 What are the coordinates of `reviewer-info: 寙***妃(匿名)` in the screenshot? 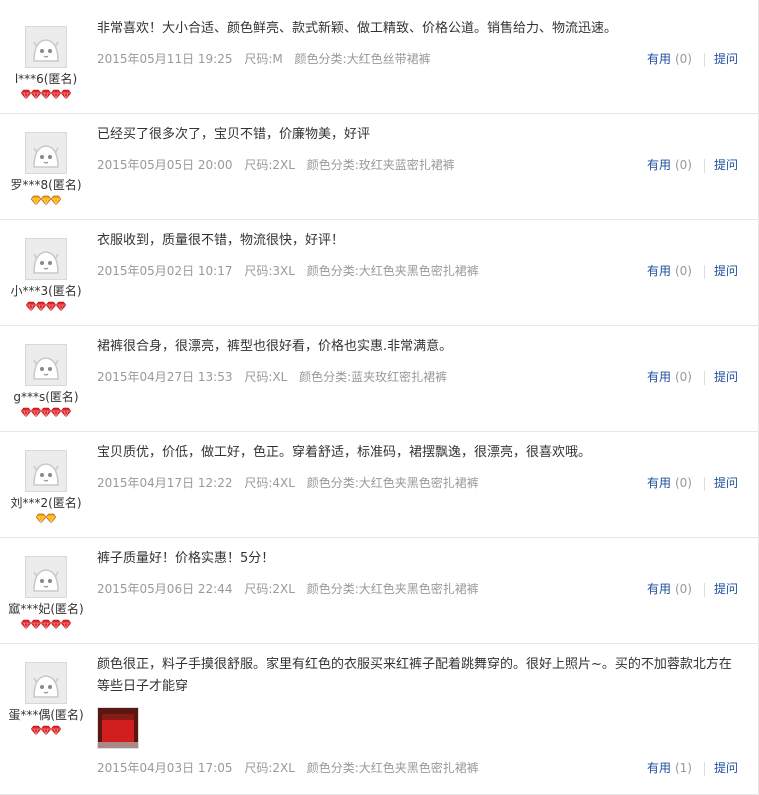 It's located at (46, 584).